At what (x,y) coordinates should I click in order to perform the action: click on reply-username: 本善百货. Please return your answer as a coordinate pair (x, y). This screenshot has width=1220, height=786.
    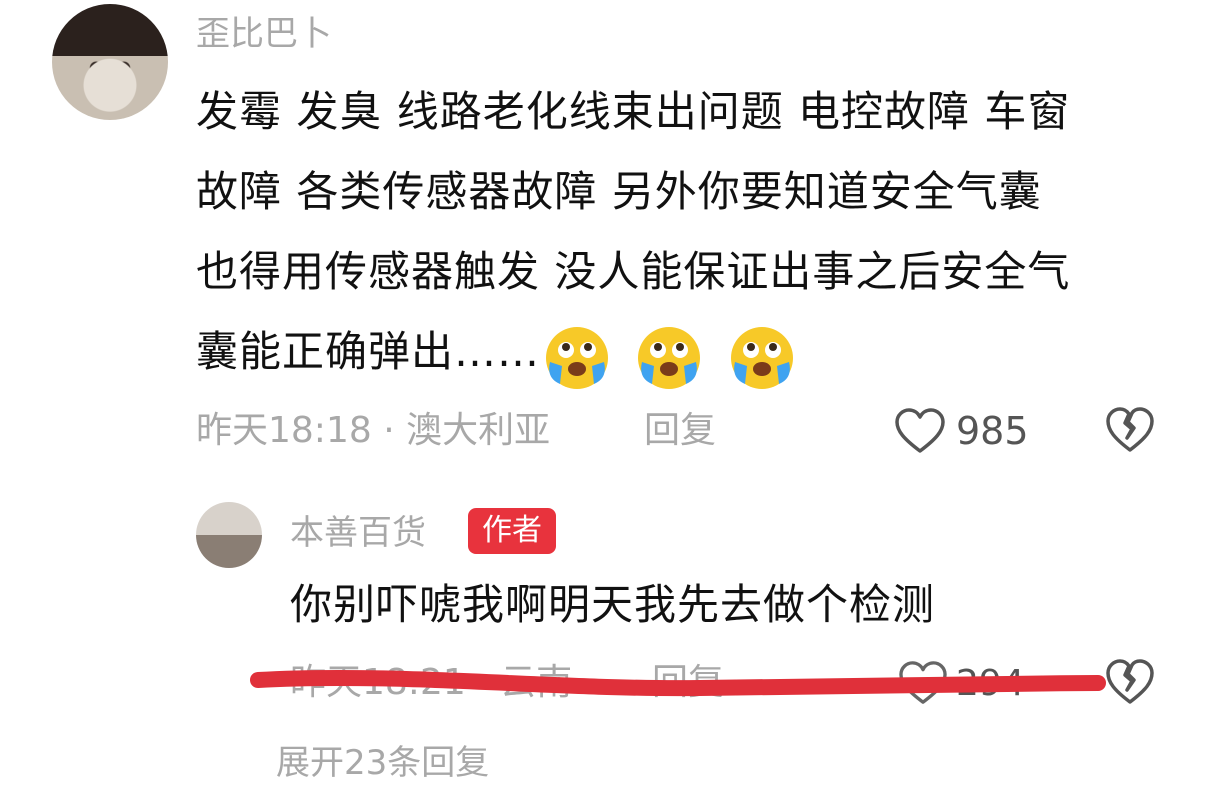
    Looking at the image, I should click on (358, 533).